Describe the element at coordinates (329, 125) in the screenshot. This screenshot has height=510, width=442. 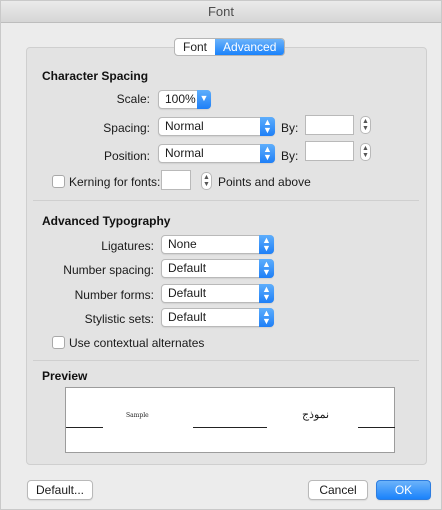
I see `spacing-by-field` at that location.